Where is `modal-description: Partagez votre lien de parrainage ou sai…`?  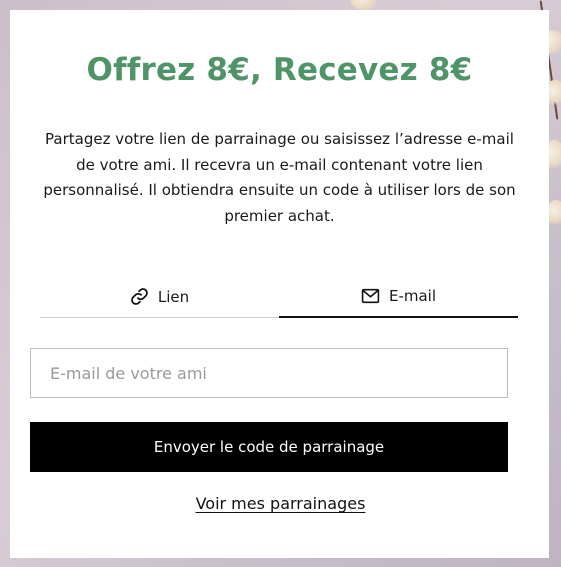 modal-description: Partagez votre lien de parrainage ou sai… is located at coordinates (279, 177).